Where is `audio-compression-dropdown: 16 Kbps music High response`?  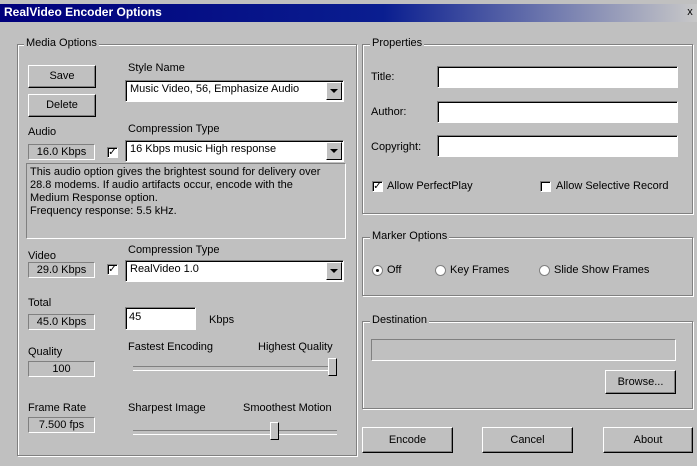
audio-compression-dropdown: 16 Kbps music High response is located at coordinates (234, 151).